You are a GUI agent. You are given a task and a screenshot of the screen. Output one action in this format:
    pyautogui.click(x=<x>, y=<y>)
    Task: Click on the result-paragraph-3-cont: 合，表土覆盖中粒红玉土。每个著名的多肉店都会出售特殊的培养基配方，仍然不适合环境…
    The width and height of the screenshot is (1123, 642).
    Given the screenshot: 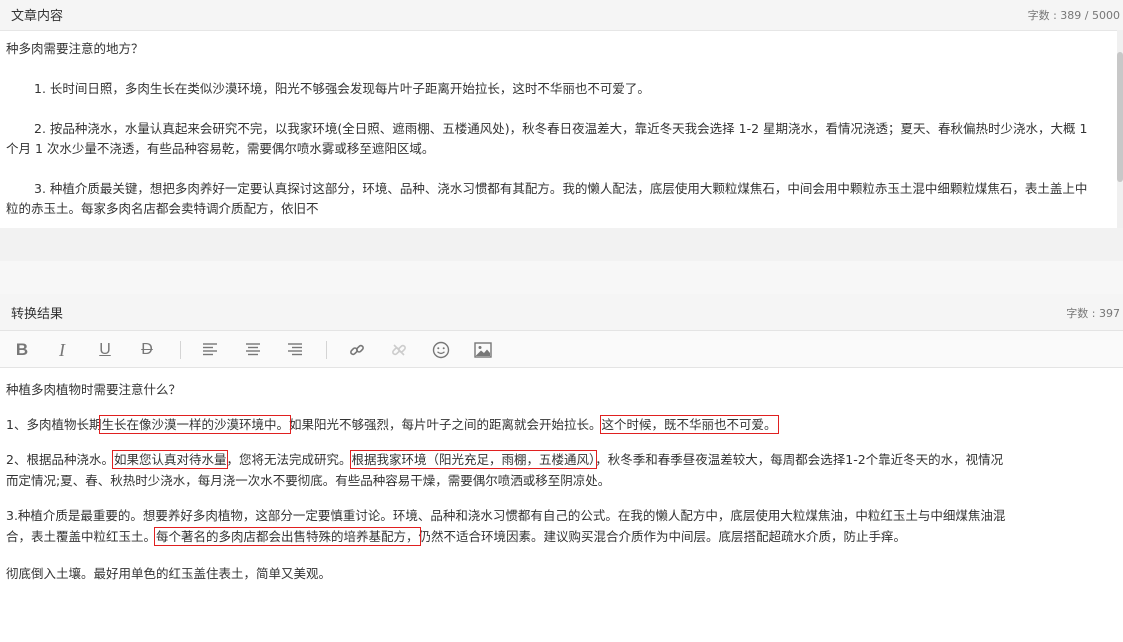 What is the action you would take?
    pyautogui.click(x=561, y=536)
    